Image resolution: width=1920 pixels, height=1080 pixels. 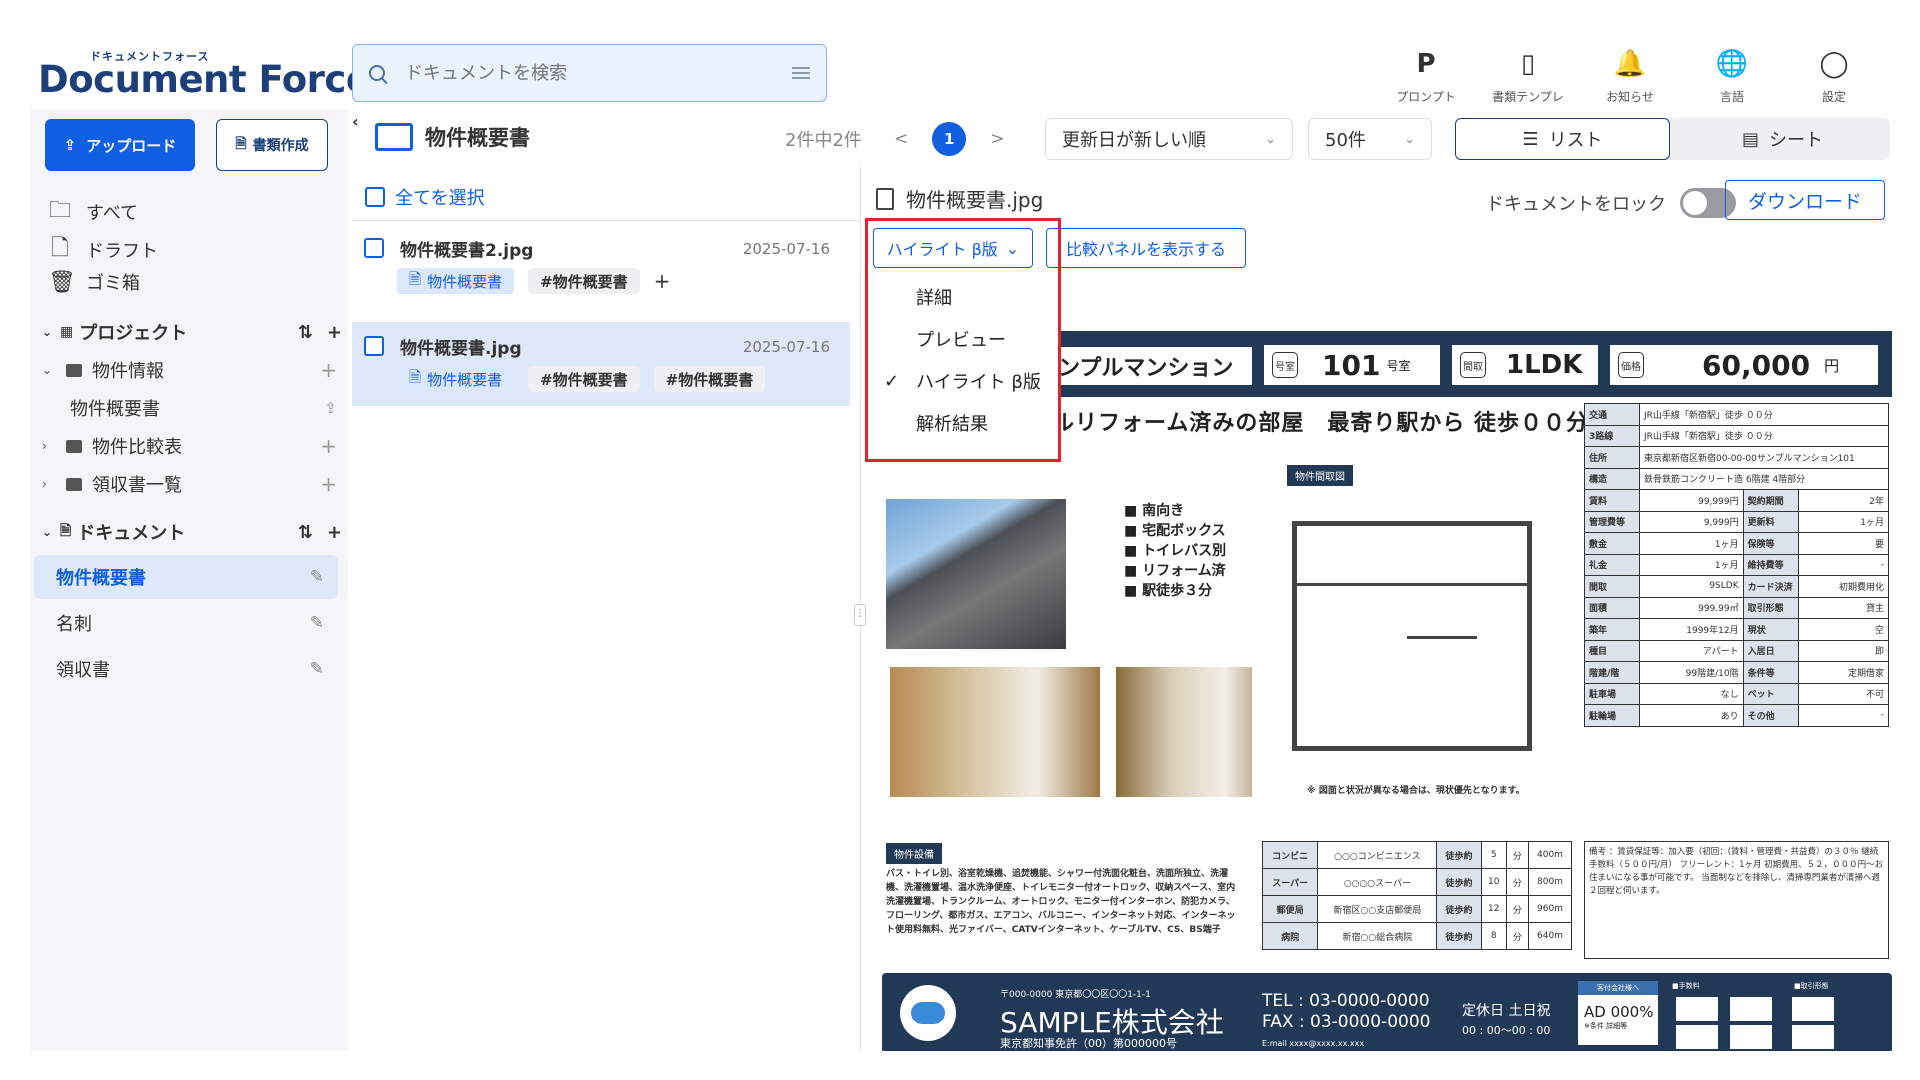 What do you see at coordinates (1764, 478) in the screenshot?
I see `table-cell: 鉄骨鉄筋コンクリート造 6階建 4階部分` at bounding box center [1764, 478].